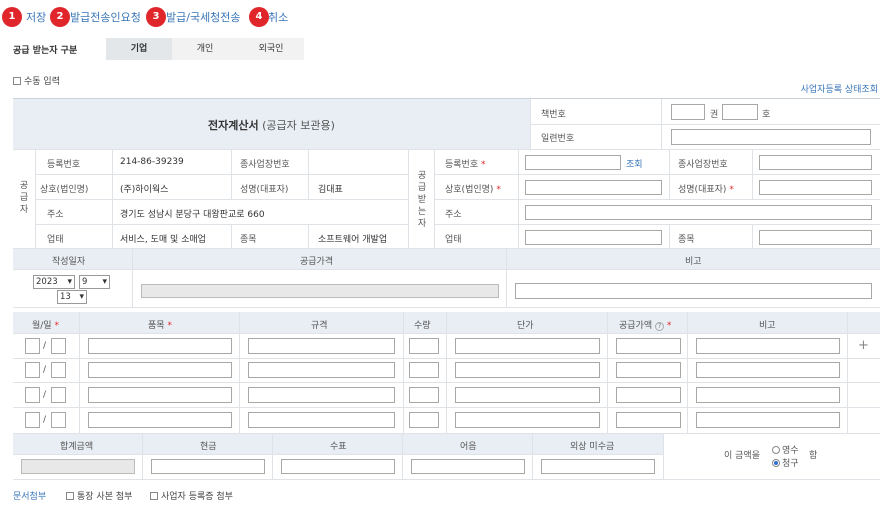 The height and width of the screenshot is (513, 880). Describe the element at coordinates (740, 112) in the screenshot. I see `ho-input` at that location.